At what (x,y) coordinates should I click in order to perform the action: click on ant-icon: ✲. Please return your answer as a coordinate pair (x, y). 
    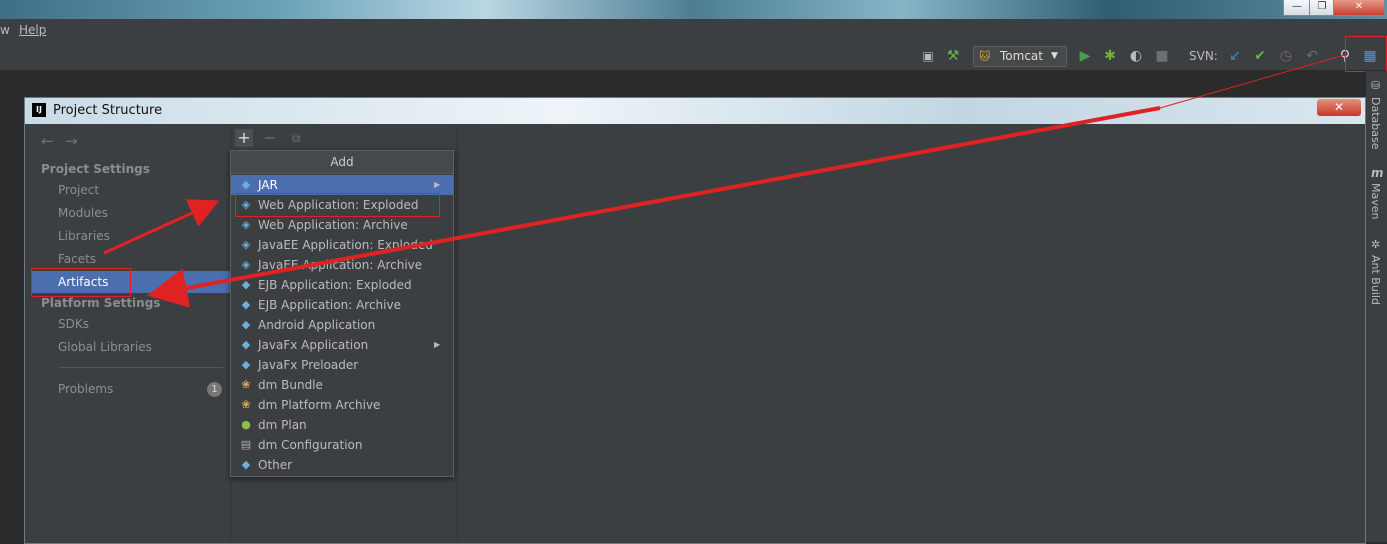
    Looking at the image, I should click on (1376, 244).